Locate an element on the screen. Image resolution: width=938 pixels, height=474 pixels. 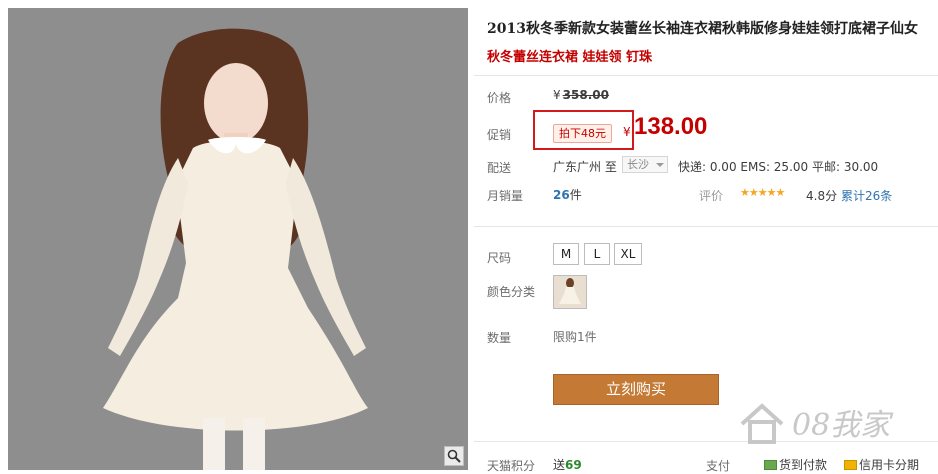
credit-card-icon is located at coordinates (850, 465).